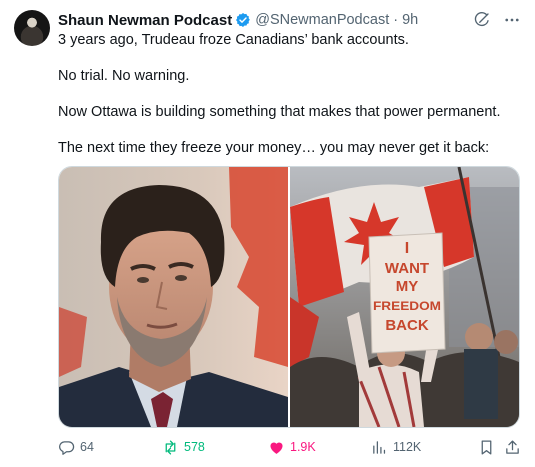 The height and width of the screenshot is (467, 535). What do you see at coordinates (276, 448) in the screenshot?
I see `like-icon` at bounding box center [276, 448].